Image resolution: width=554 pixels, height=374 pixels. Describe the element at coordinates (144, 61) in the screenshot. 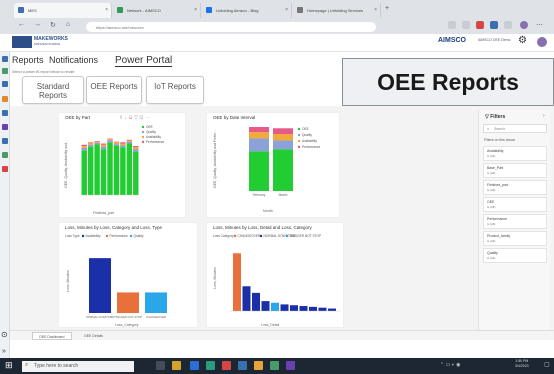

I see `tab-power-portal: Power Portal` at that location.